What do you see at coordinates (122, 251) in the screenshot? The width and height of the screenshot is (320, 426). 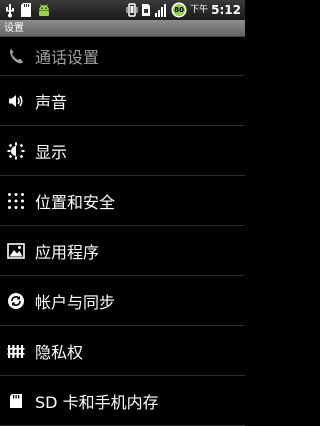 I see `settings-item-applications: 应用程序` at bounding box center [122, 251].